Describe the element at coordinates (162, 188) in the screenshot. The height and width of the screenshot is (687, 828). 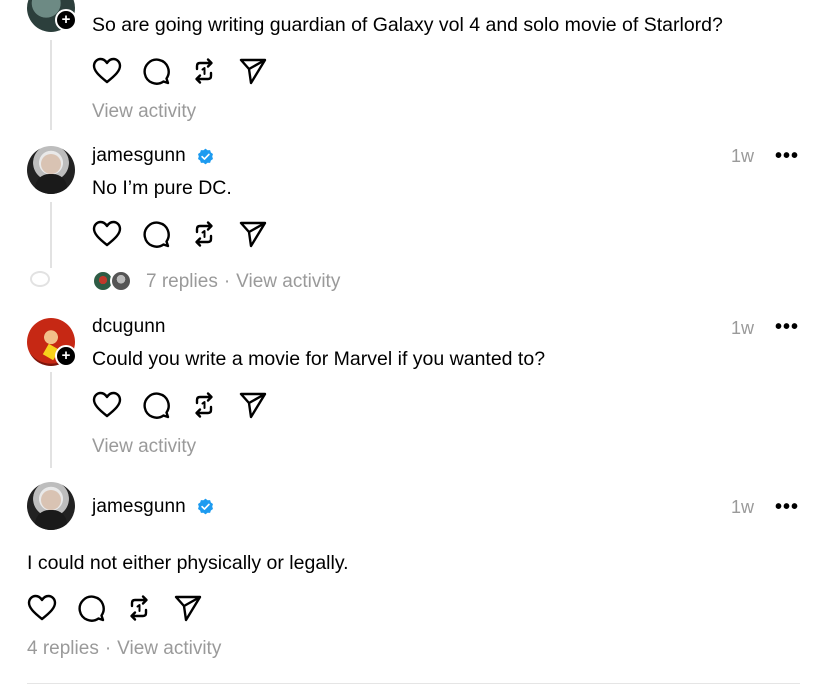
I see `post-text: No I’m pure DC.` at that location.